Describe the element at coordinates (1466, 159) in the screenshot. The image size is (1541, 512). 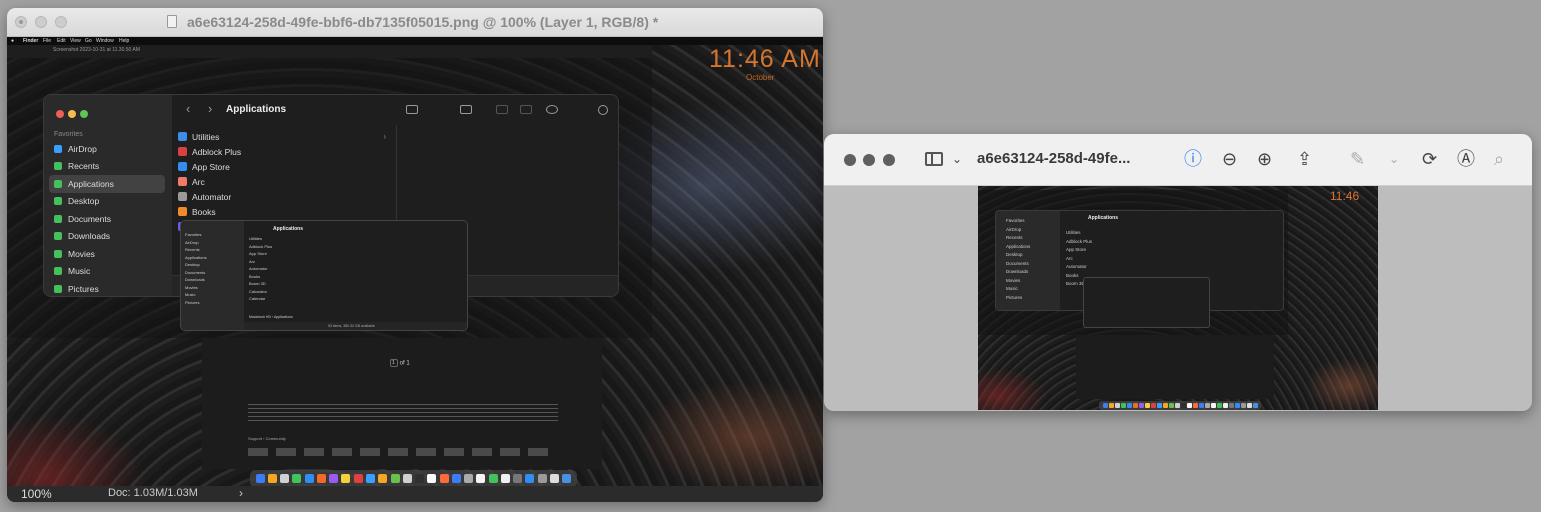
I see `annotate-icon: Ⓐ` at that location.